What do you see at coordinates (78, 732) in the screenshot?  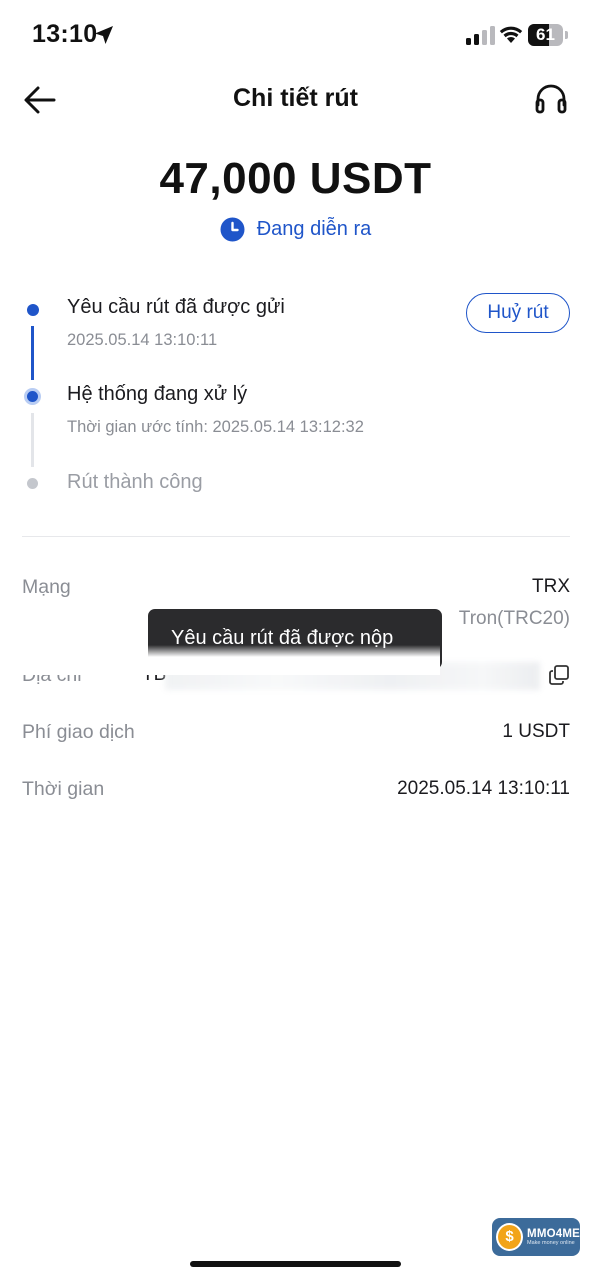 I see `fee-label: Phí giao dịch` at bounding box center [78, 732].